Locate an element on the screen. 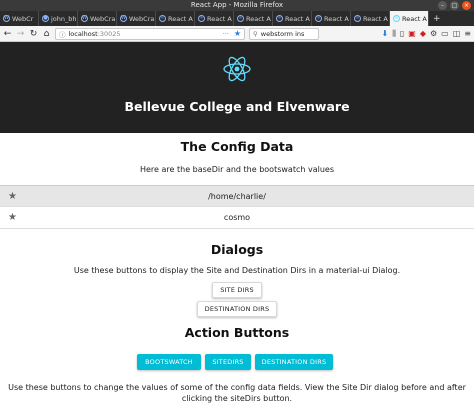  close-window-icon: × is located at coordinates (466, 5).